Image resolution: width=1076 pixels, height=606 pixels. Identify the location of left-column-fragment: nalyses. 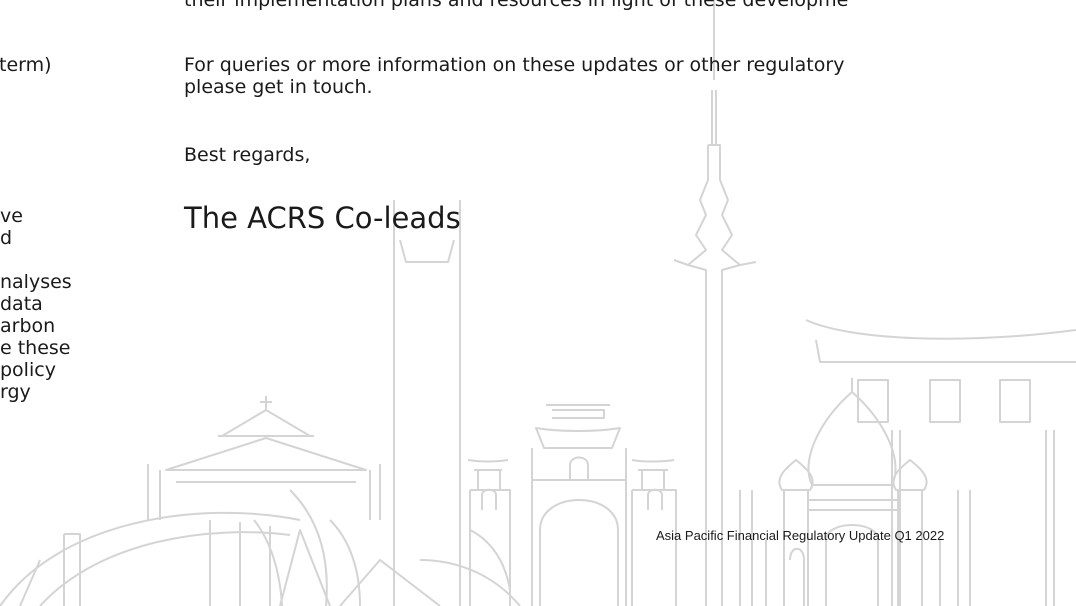
(36, 282).